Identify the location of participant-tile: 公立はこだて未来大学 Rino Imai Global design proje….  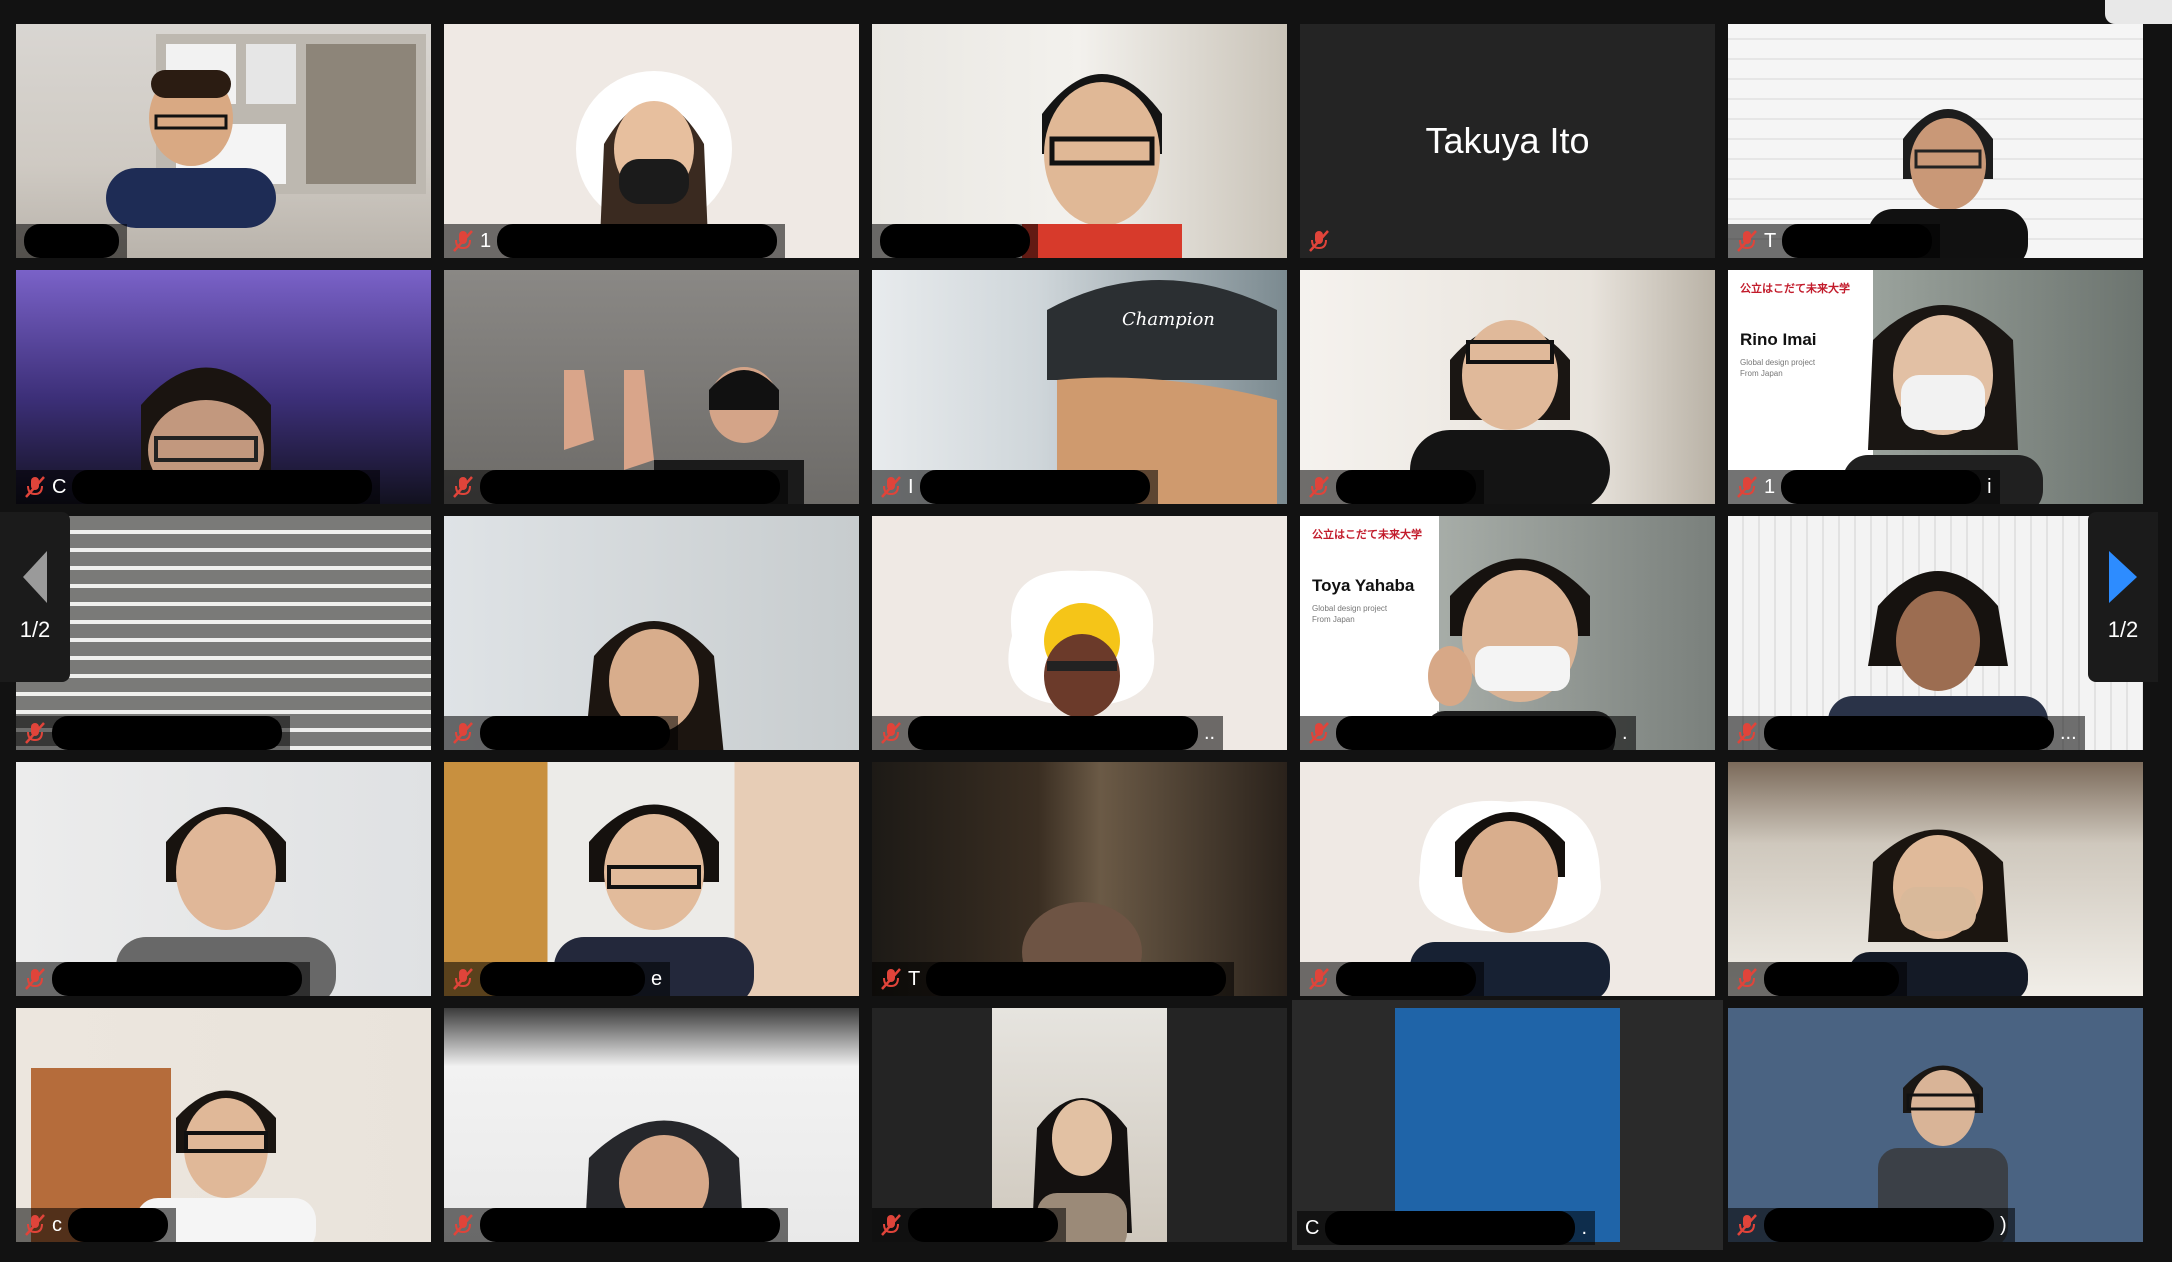
(1935, 387).